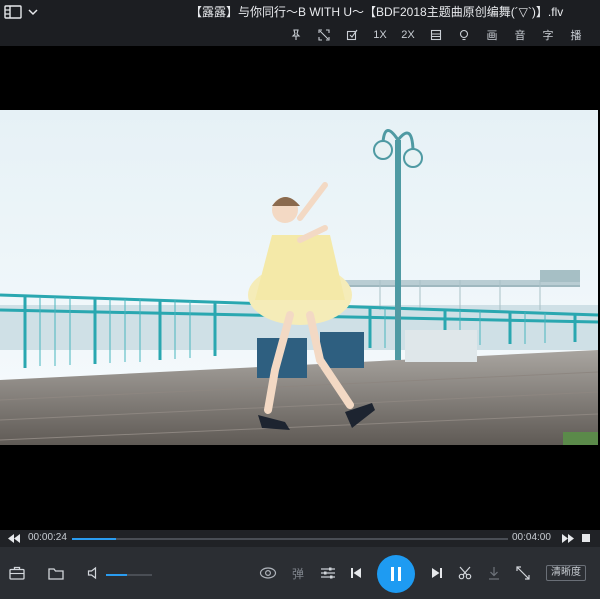 Image resolution: width=600 pixels, height=599 pixels. Describe the element at coordinates (290, 539) in the screenshot. I see `progress-bar` at that location.